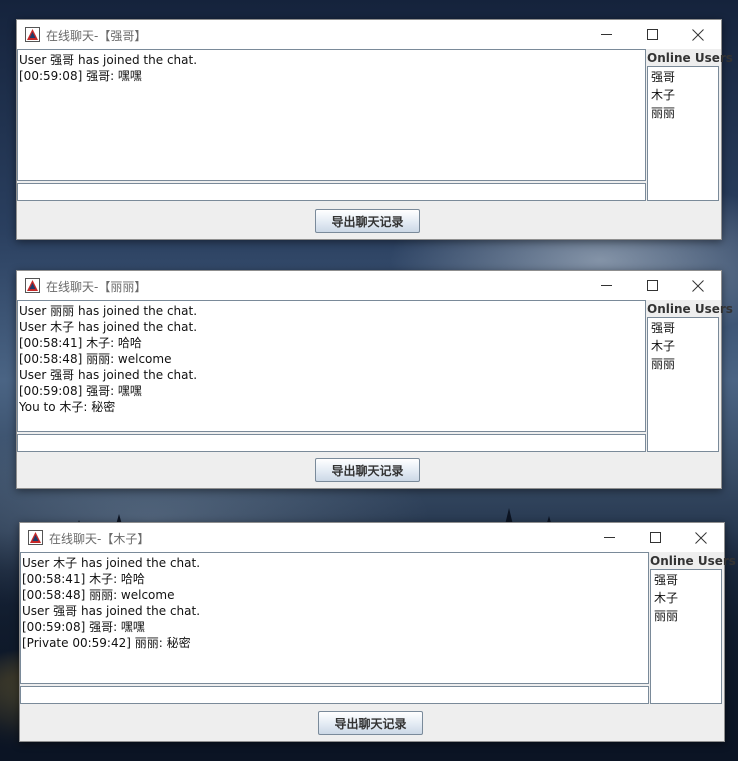  I want to click on title-bar: 在线聊天-【木子】, so click(372, 537).